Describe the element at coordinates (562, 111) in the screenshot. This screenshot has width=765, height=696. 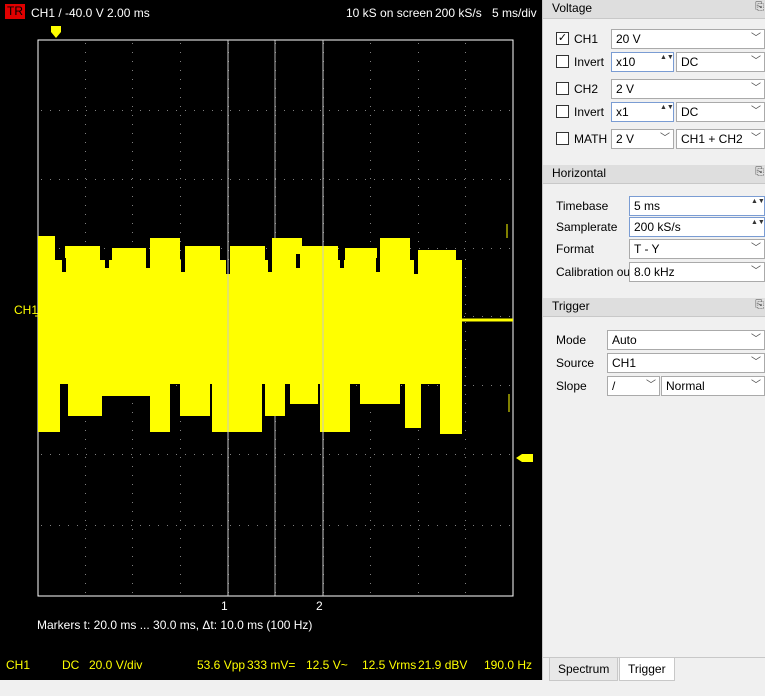
I see `ch2-invert-checkbox` at that location.